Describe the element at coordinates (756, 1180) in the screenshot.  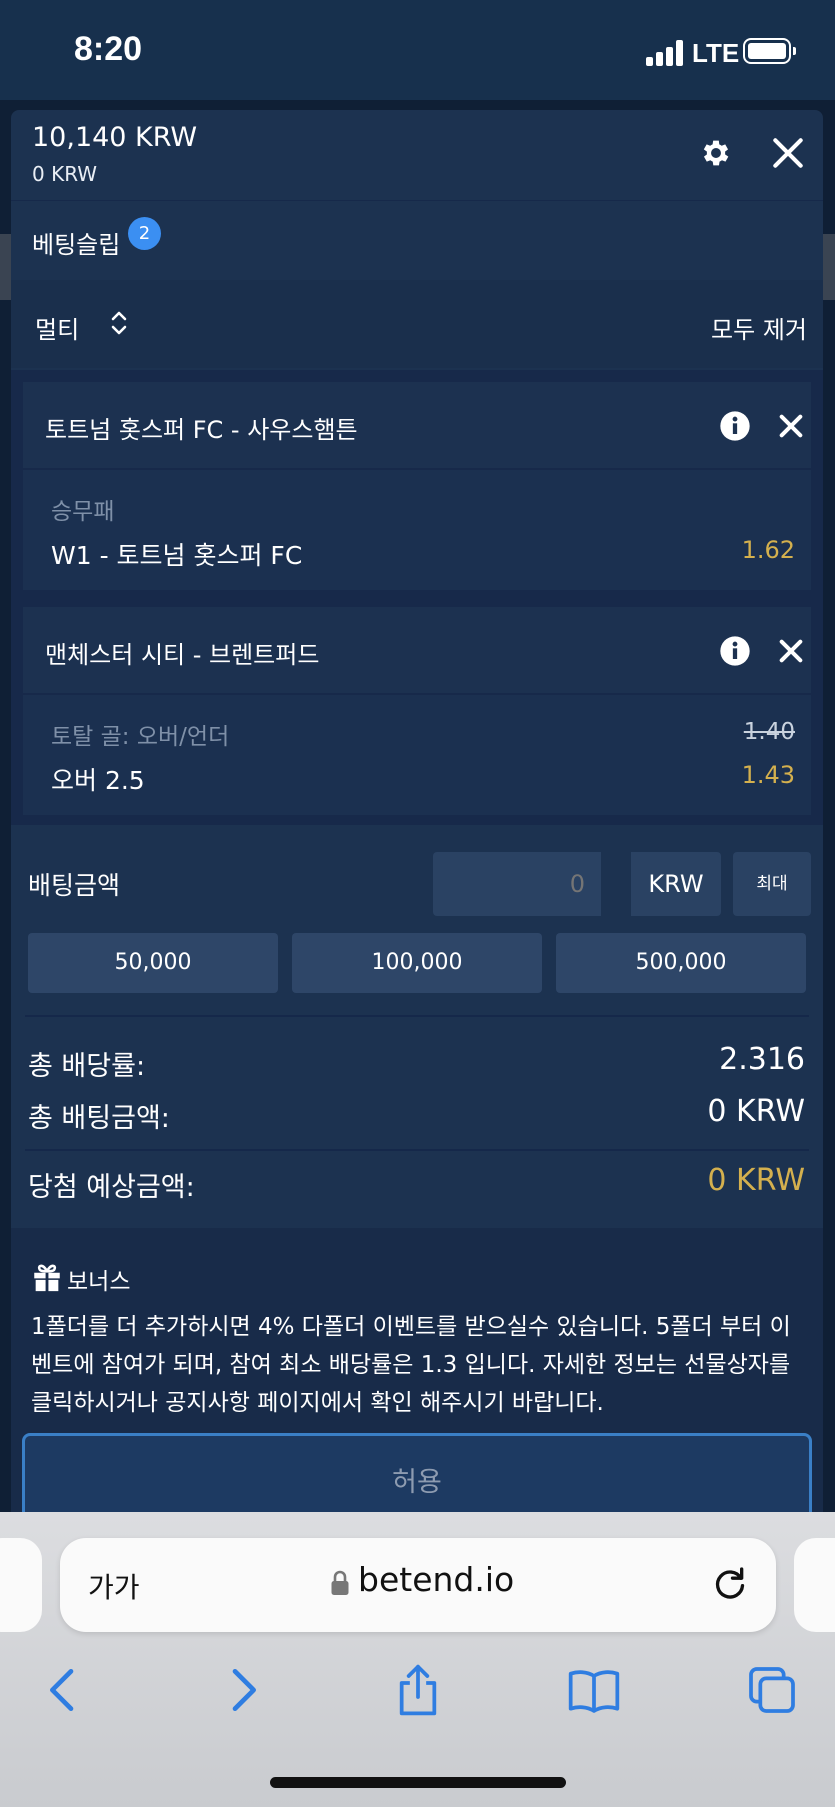
I see `potential-win-value: 0 KRW` at that location.